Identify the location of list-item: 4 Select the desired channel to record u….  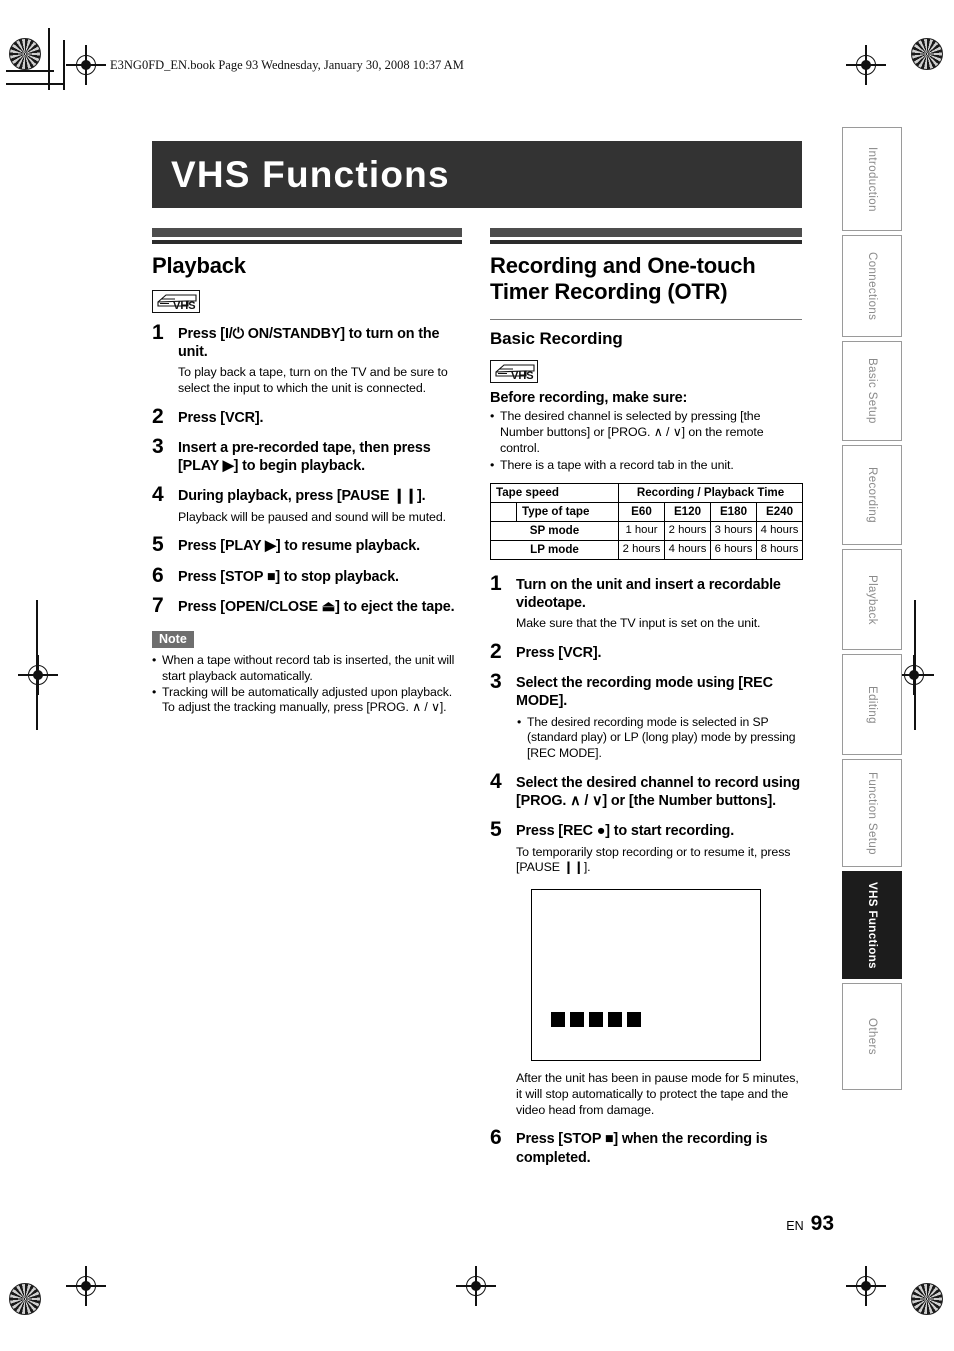
(646, 790).